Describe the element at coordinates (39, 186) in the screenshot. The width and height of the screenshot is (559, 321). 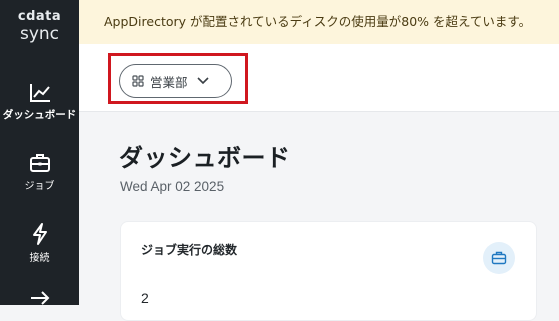
I see `sidebar-item-label: ジョブ` at that location.